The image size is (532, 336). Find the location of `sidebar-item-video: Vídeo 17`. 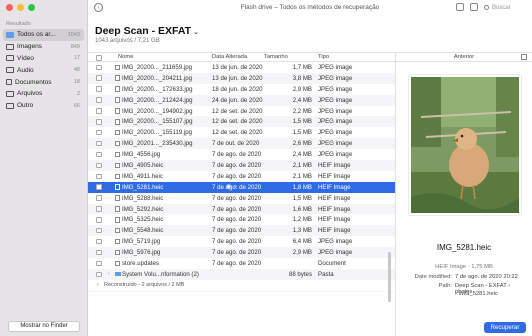

sidebar-item-video: Vídeo 17 is located at coordinates (43, 59).